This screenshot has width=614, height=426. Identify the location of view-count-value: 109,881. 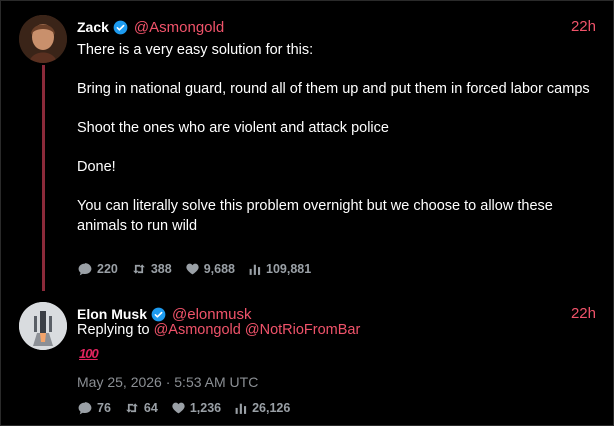
(289, 269).